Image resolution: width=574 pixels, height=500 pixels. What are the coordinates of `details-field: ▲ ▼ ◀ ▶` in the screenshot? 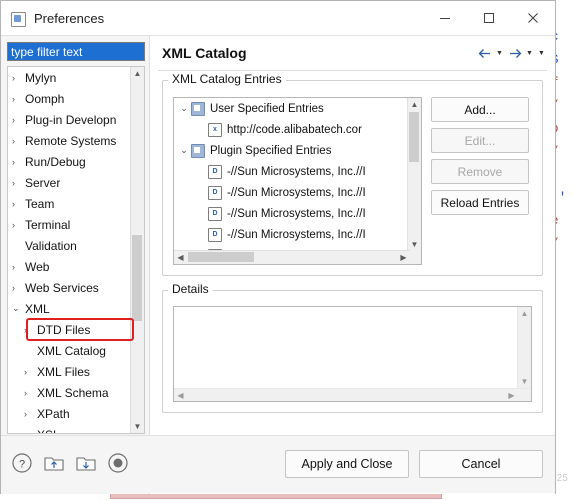 It's located at (352, 354).